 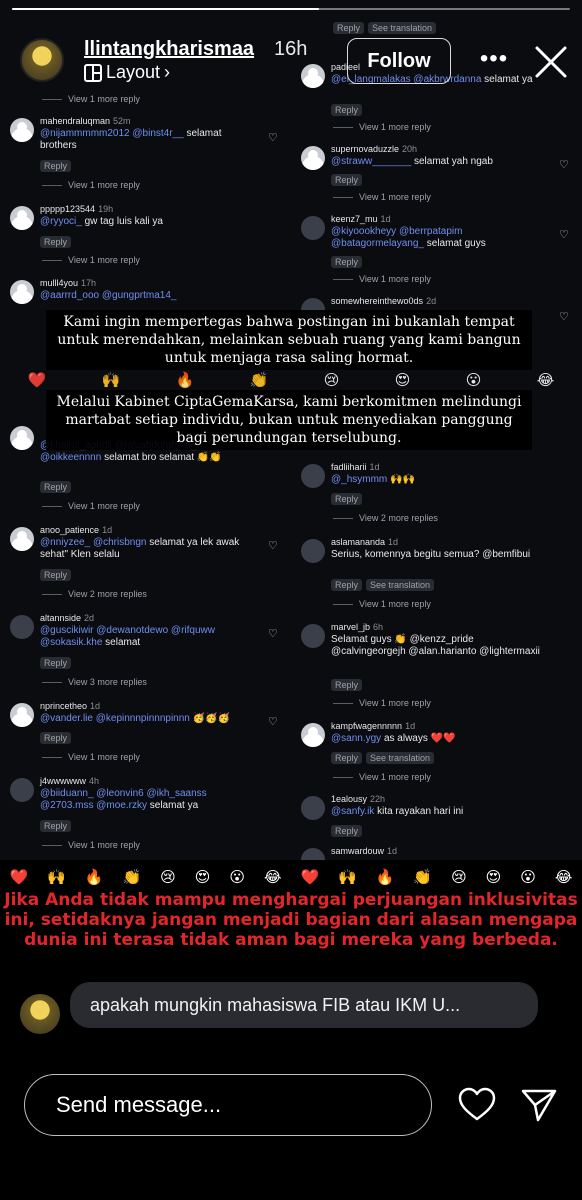 I want to click on comment-username: supernovaduzzle 20h, so click(x=374, y=149).